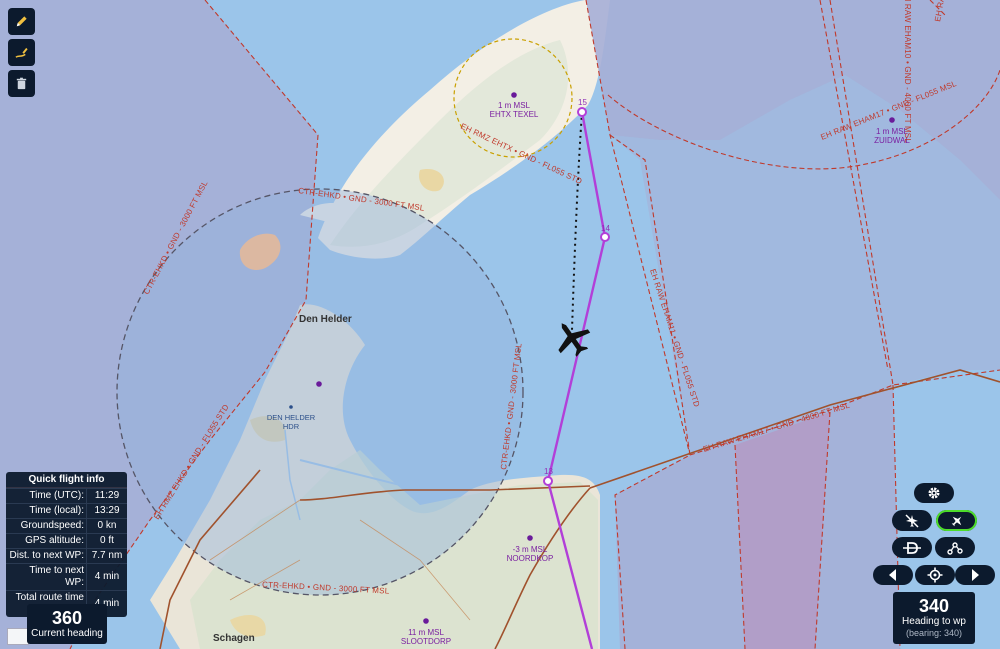  I want to click on arrow-left-icon, so click(892, 575).